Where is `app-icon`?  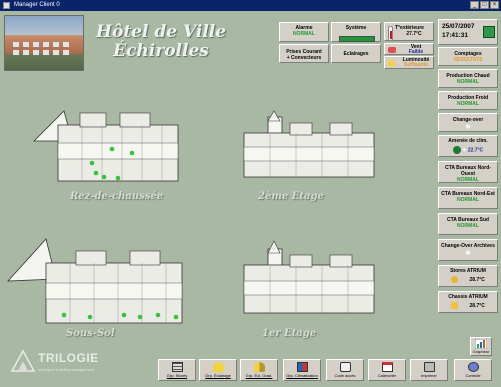 app-icon is located at coordinates (6, 5).